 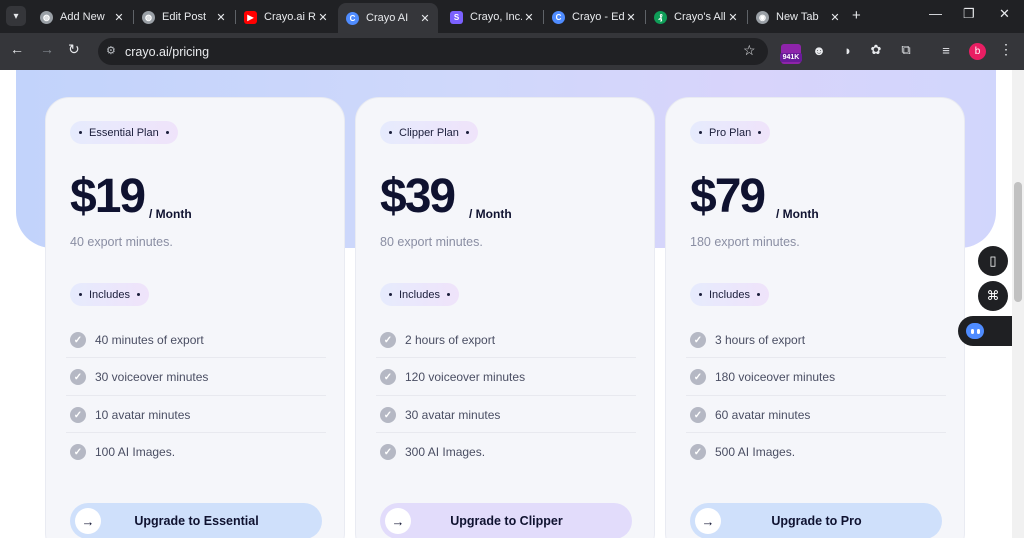 I want to click on tab-new-tab: ◉ New Tab ✕, so click(x=798, y=17).